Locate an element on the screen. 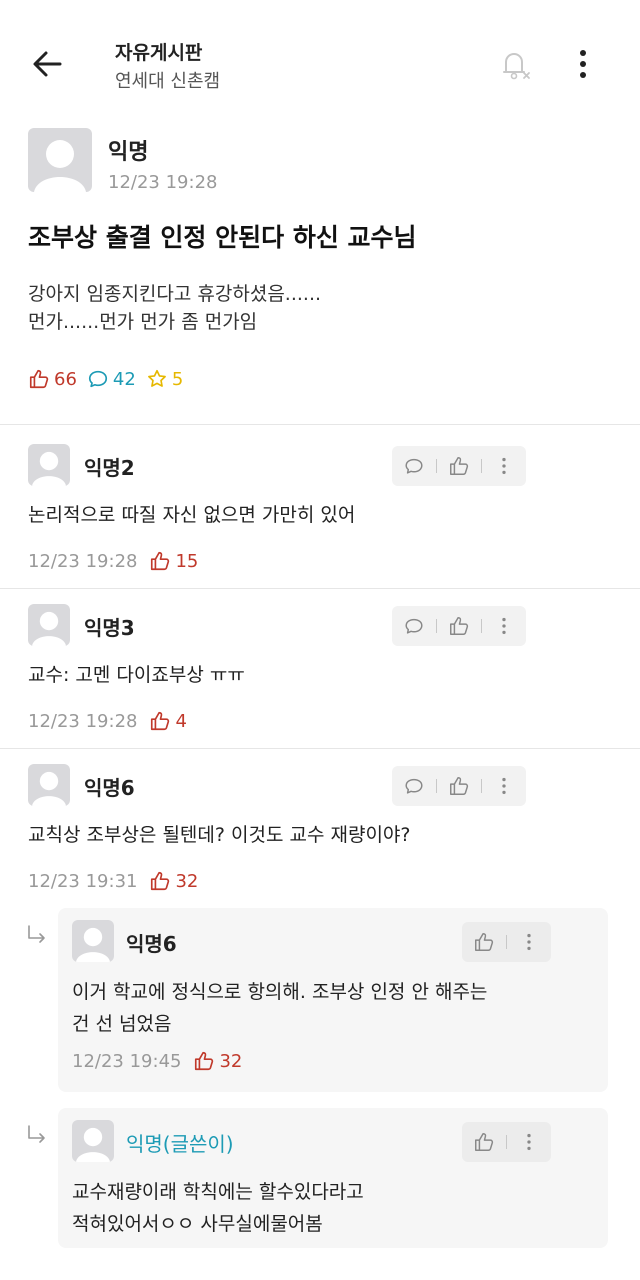 The image size is (640, 1280). reply-text-line: 건 선 넘었음 is located at coordinates (122, 1024).